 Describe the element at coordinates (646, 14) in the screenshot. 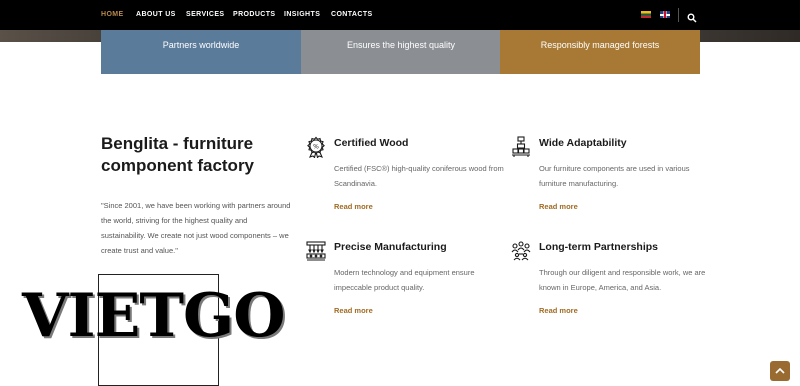

I see `lt-flag-icon` at that location.